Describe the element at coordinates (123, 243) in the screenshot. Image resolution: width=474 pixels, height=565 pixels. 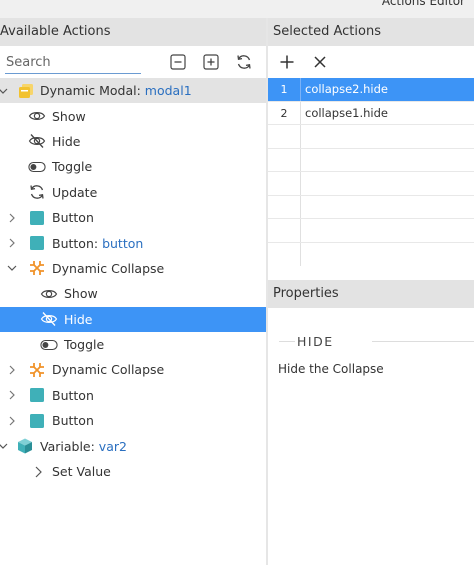
I see `tree-item-name: button` at that location.